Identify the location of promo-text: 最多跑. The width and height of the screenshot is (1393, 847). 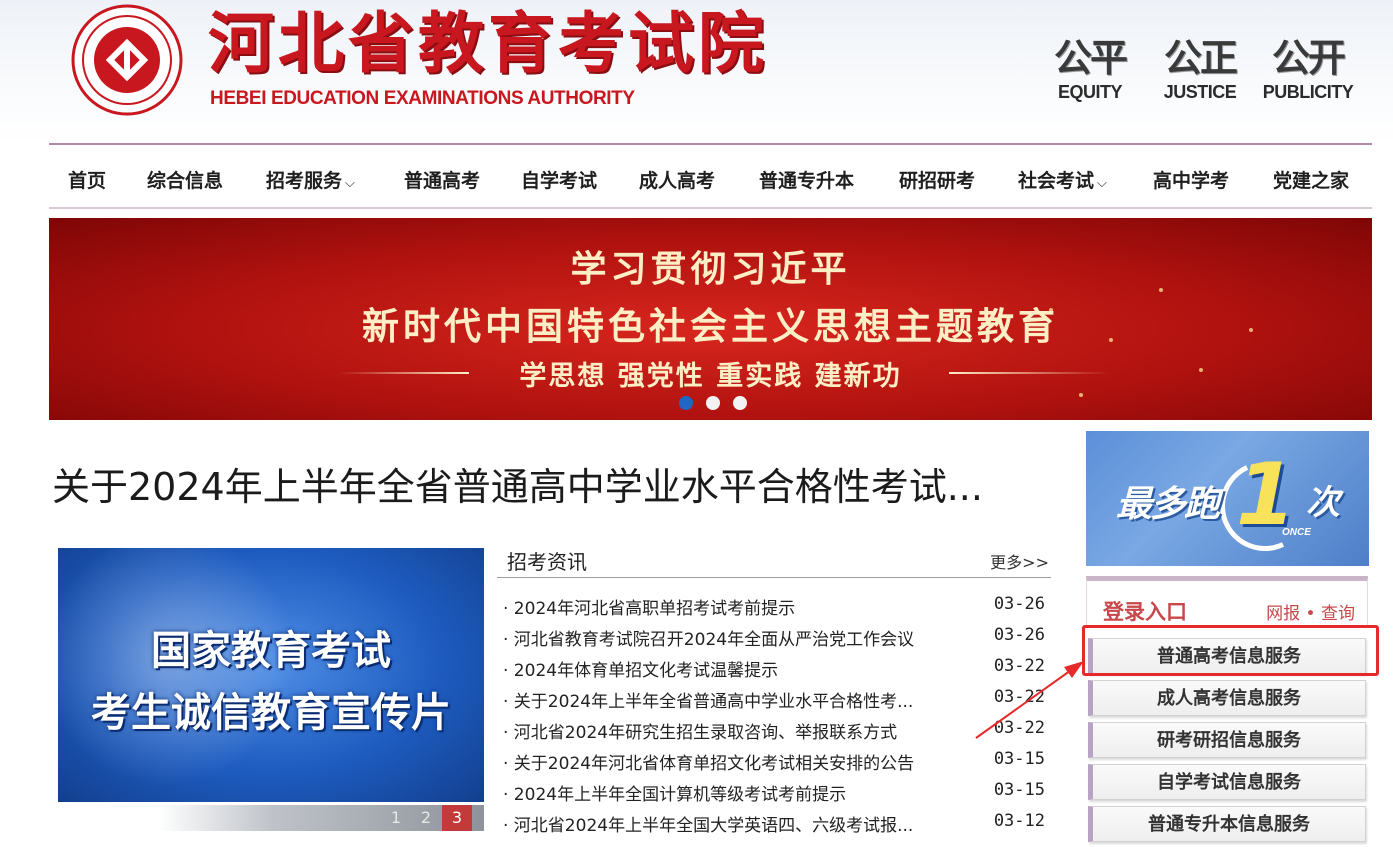
(1168, 504).